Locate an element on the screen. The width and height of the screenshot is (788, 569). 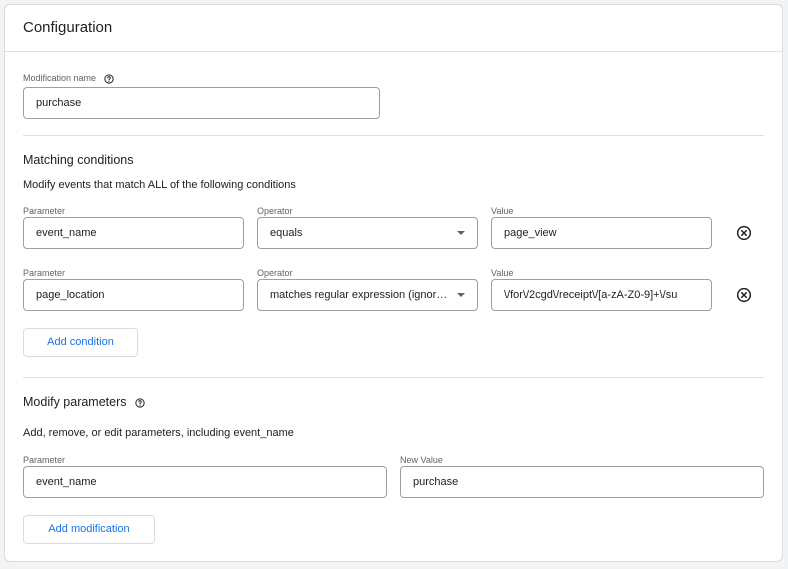
condition-2-parameter-input: page_location is located at coordinates (133, 295).